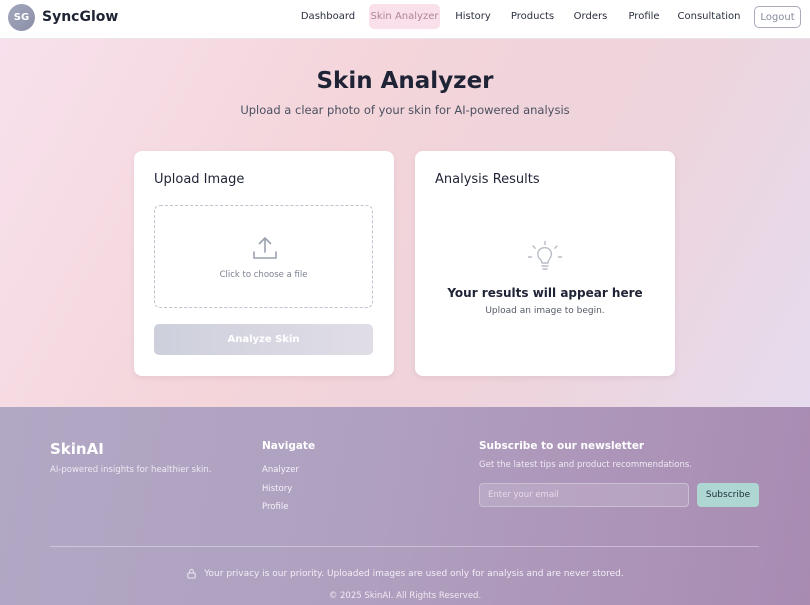  What do you see at coordinates (562, 446) in the screenshot?
I see `newsletter-heading: Subscribe to our newsletter` at bounding box center [562, 446].